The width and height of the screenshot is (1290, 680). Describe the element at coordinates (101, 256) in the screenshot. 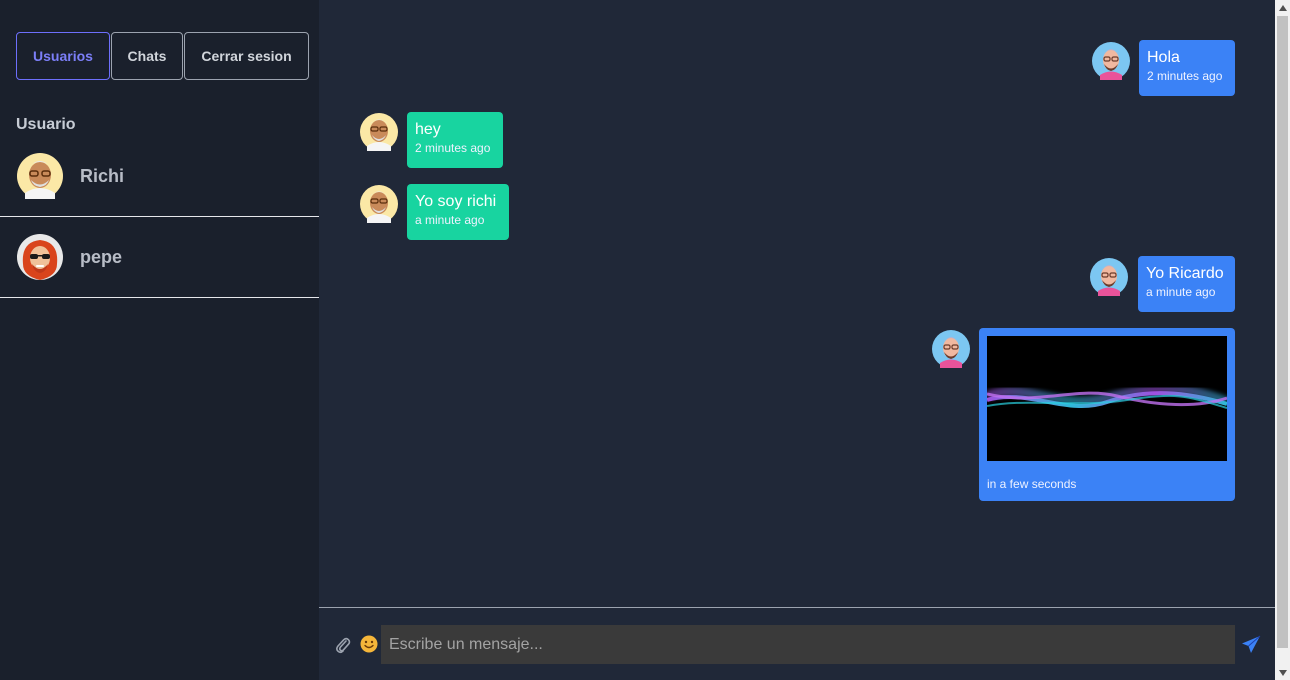

I see `user-name: pepe` at that location.